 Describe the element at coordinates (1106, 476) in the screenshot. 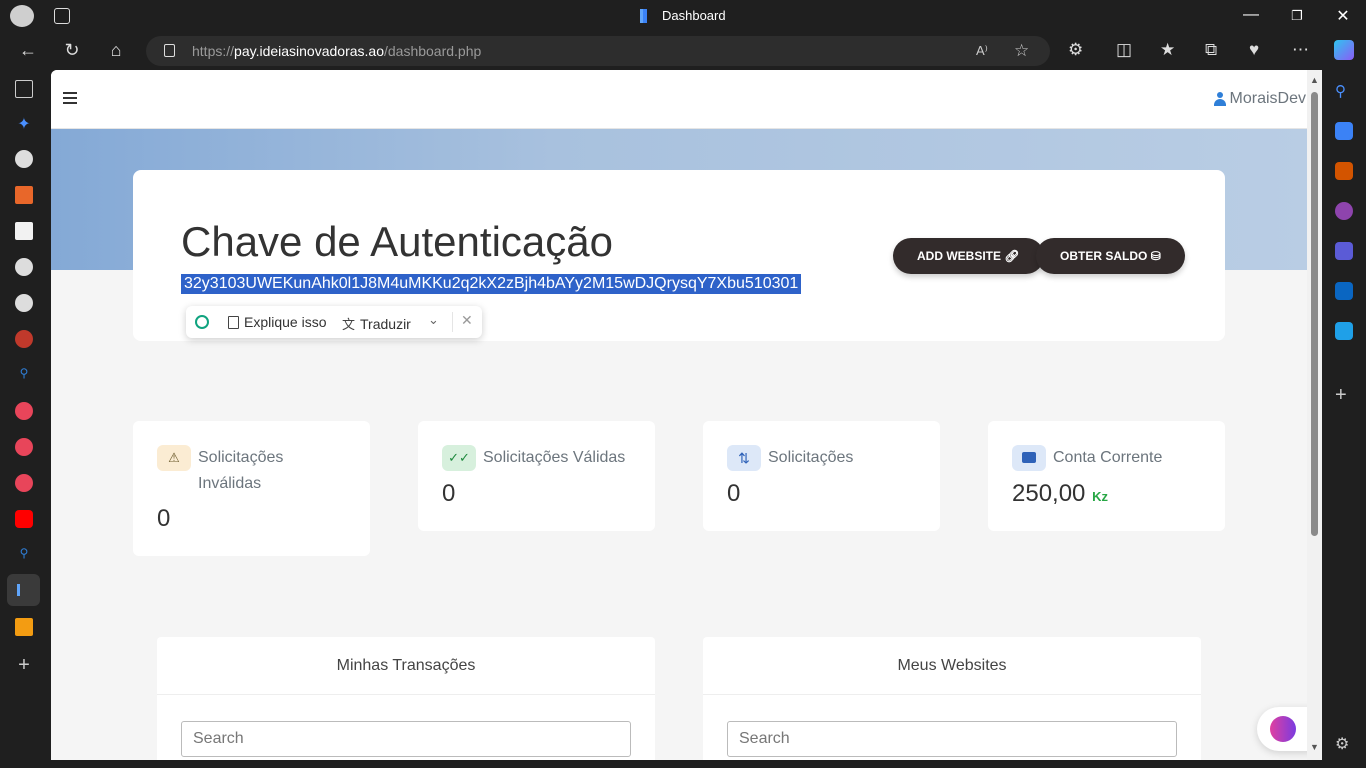

I see `stat-card-account: Conta Corrente 250,00 Kz` at that location.